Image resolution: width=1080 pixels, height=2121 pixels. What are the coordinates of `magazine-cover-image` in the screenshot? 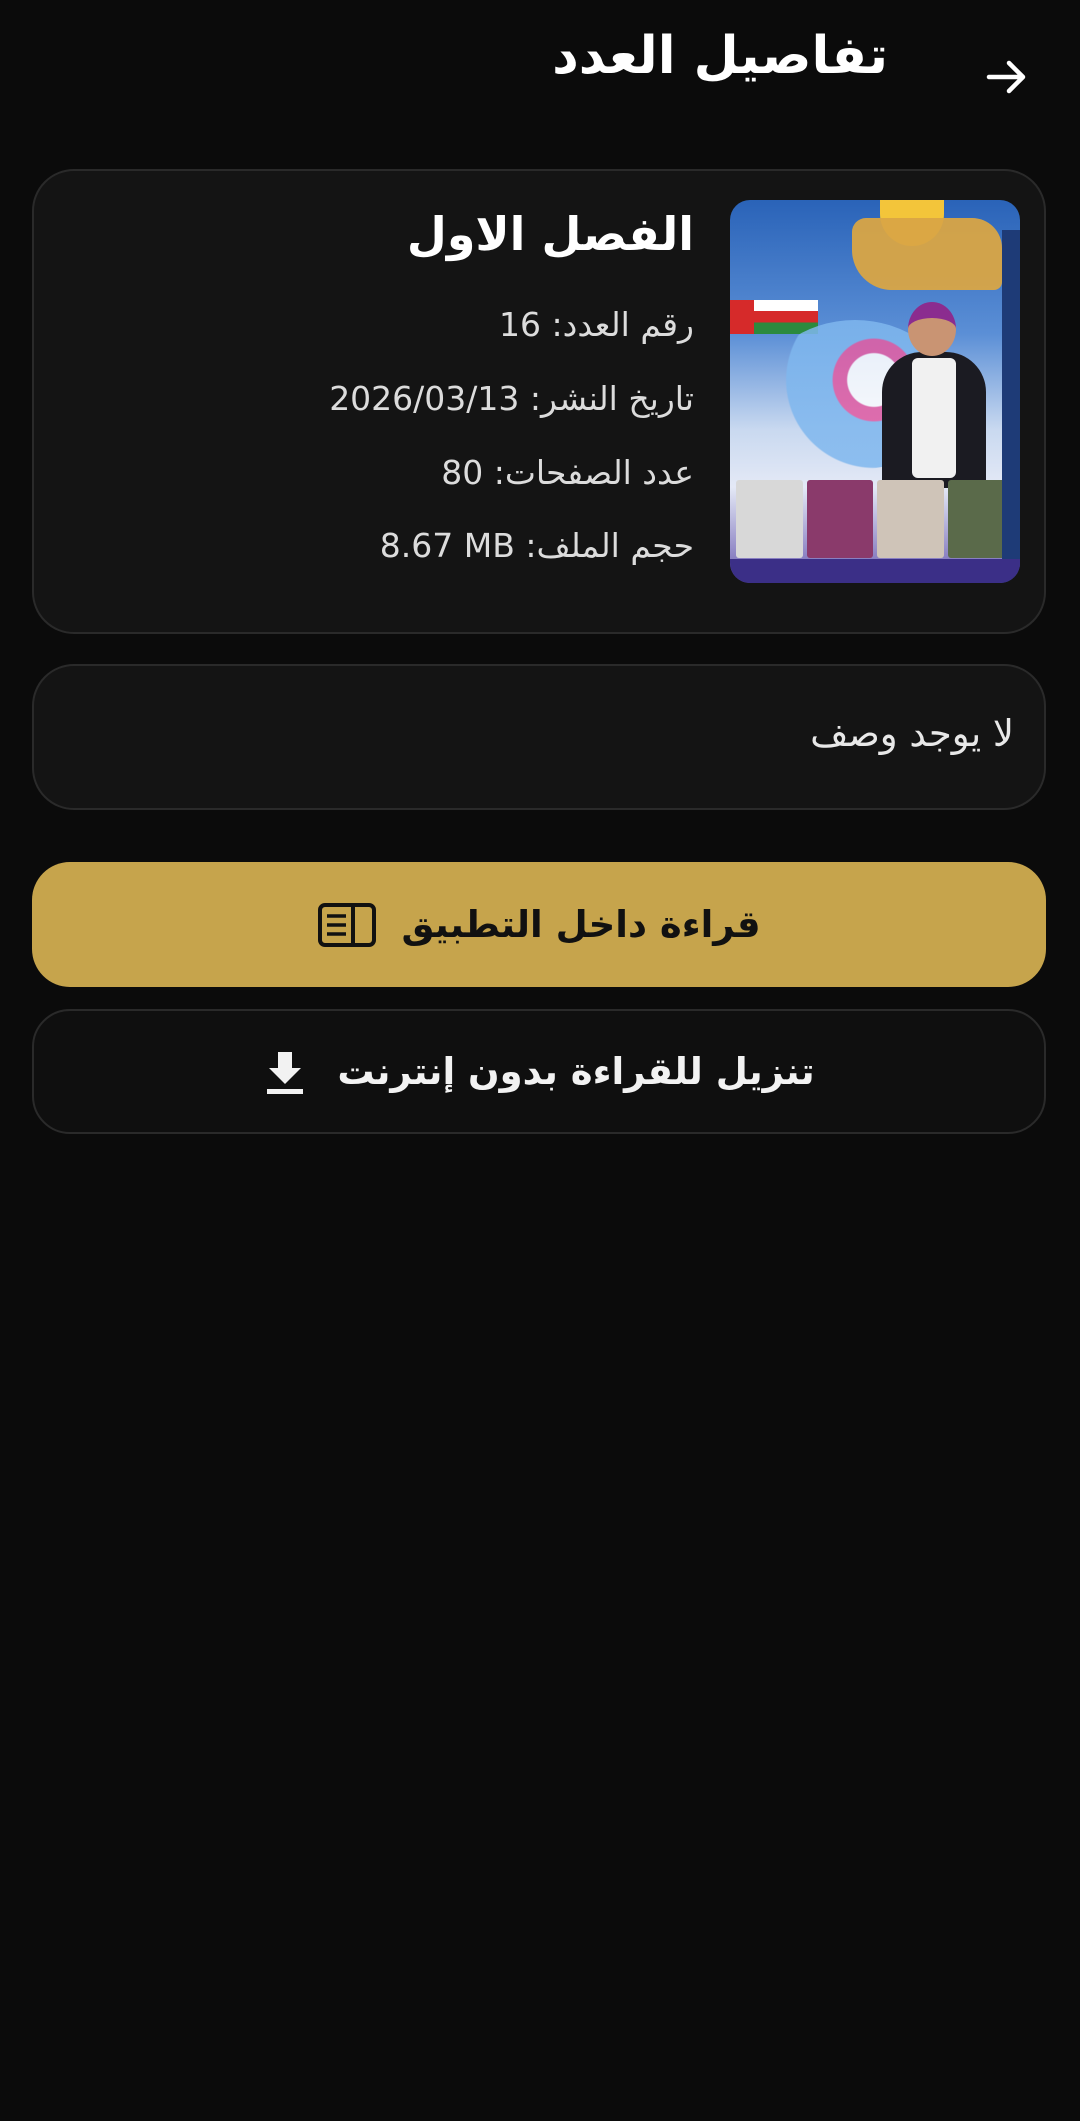 It's located at (875, 391).